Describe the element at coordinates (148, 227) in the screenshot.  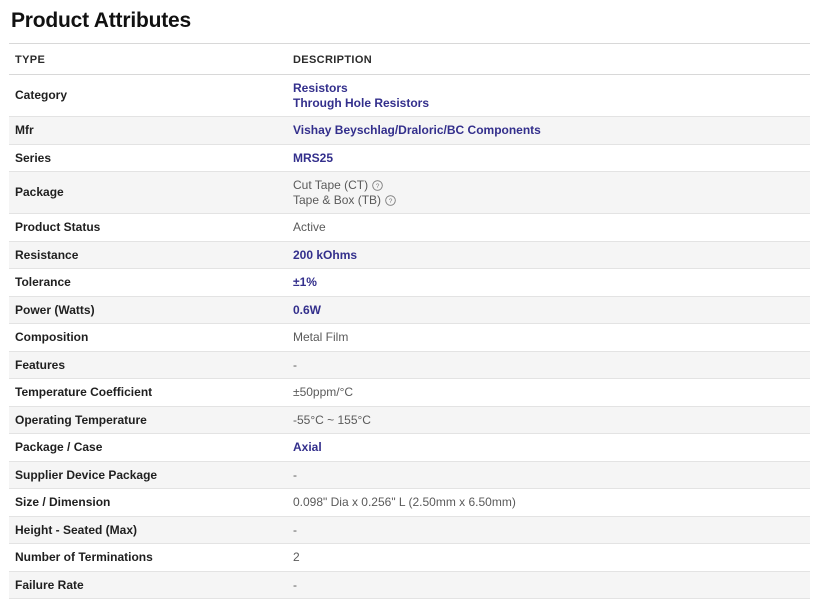
I see `attribute-type-cell: Product Status` at that location.